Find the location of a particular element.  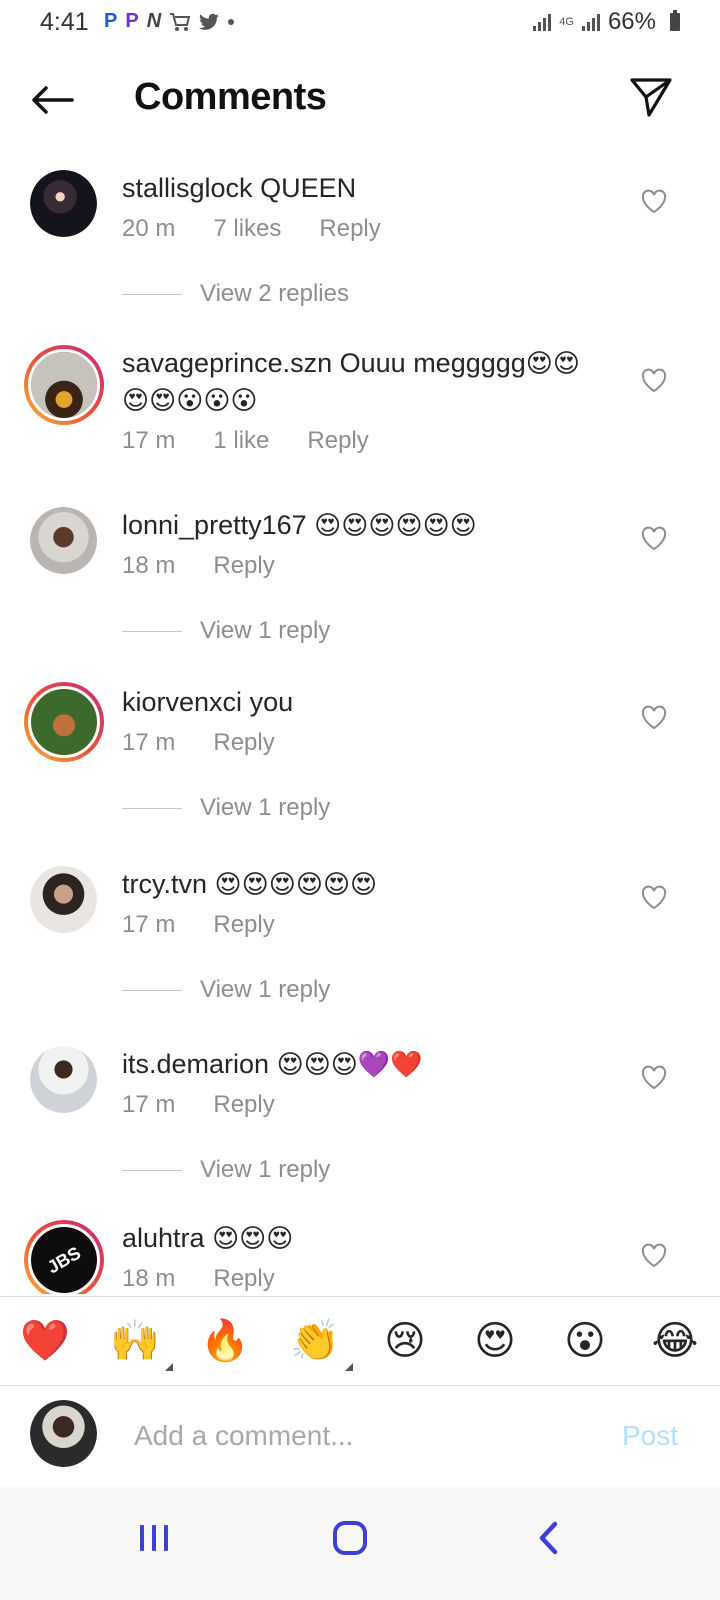

signal-icon is located at coordinates (542, 22).